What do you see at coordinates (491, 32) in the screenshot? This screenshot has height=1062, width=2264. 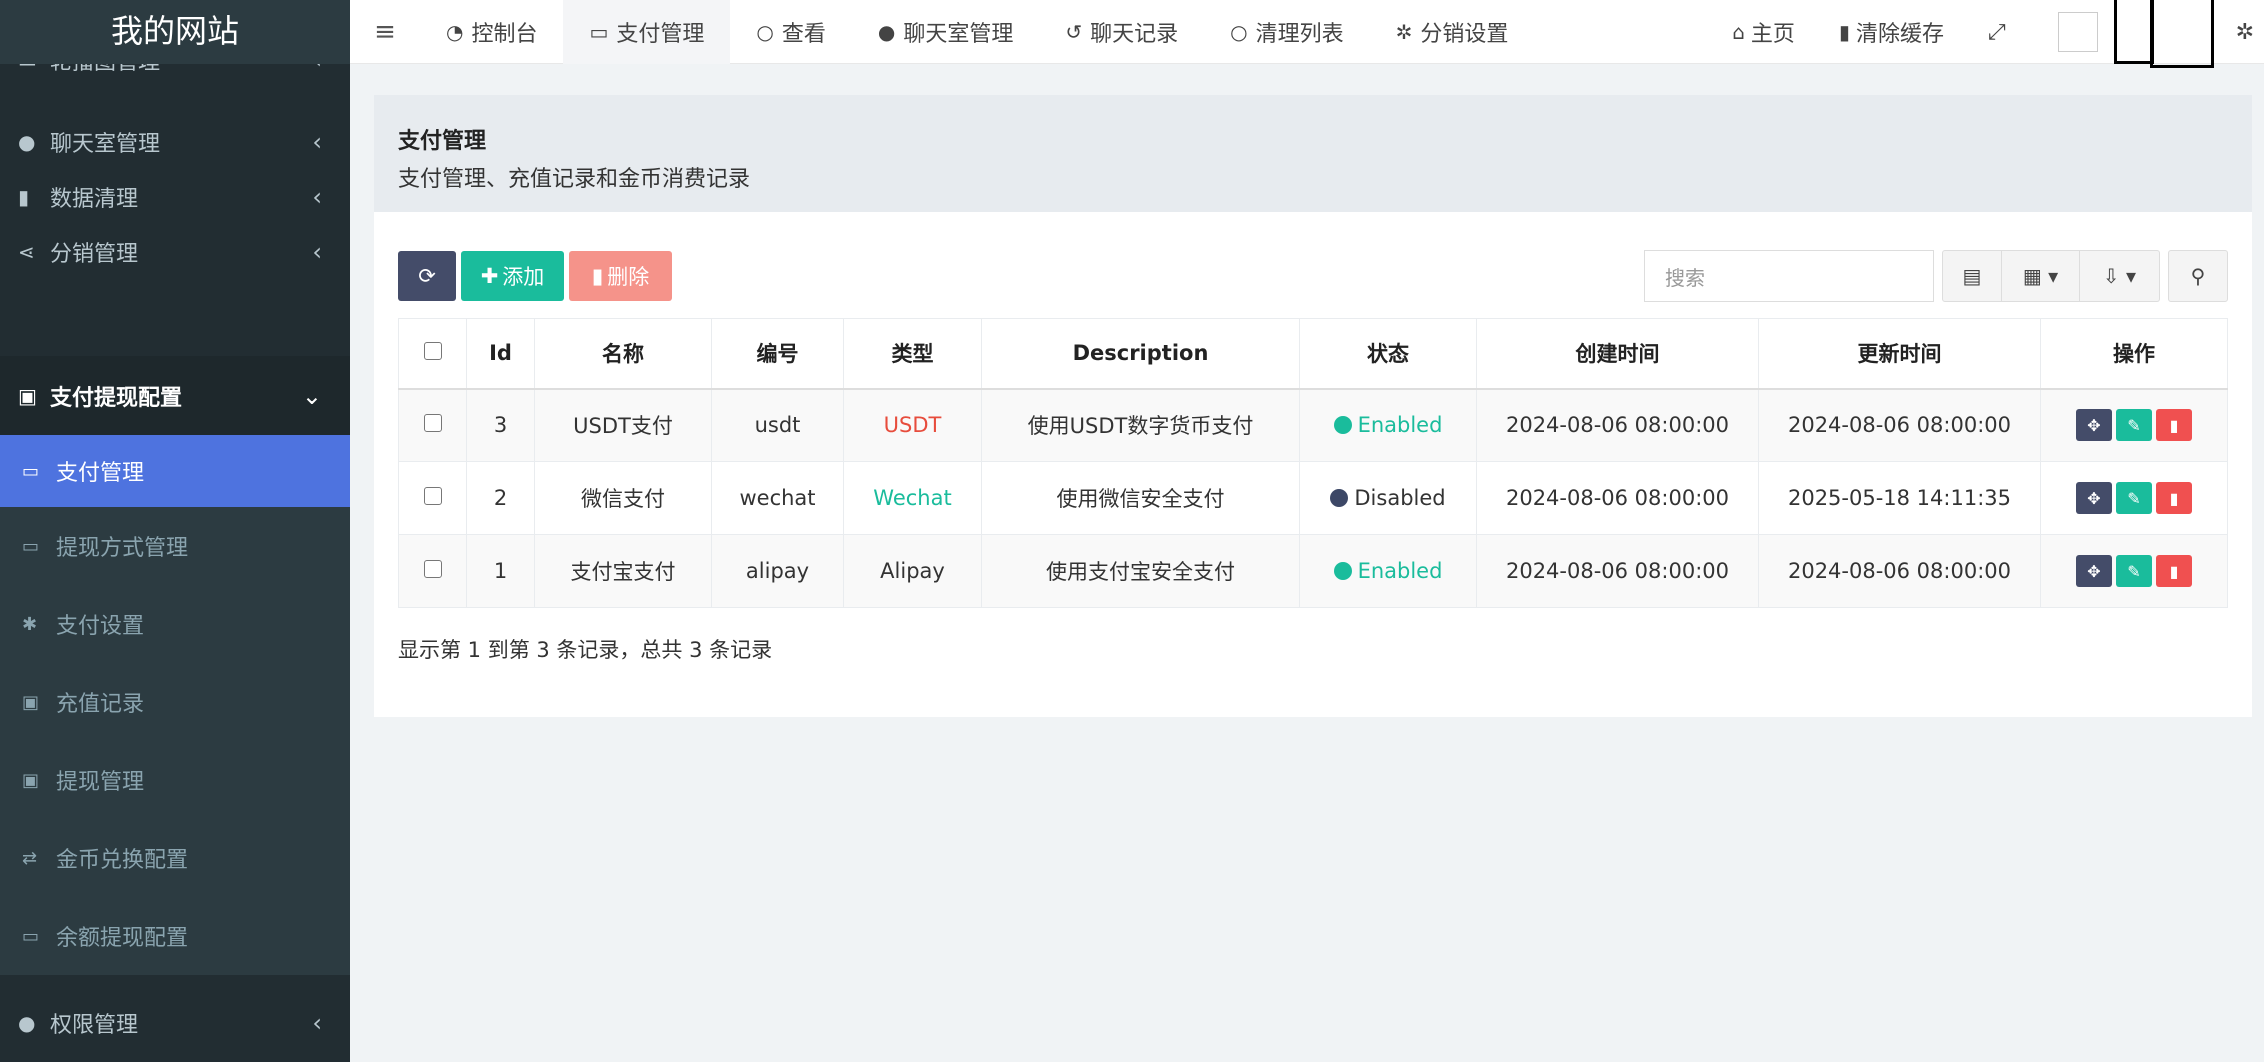 I see `tab-dashboard: ◔ 控制台` at bounding box center [491, 32].